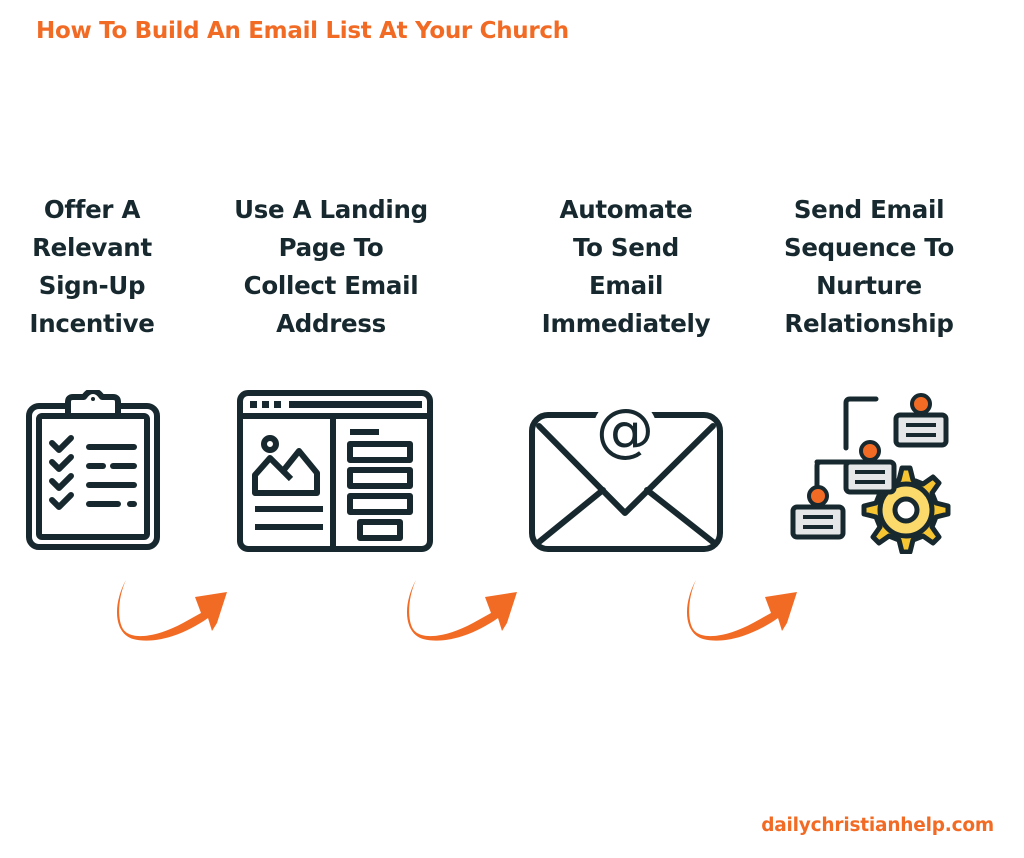  I want to click on step-4-line-4: Relationship, so click(869, 323).